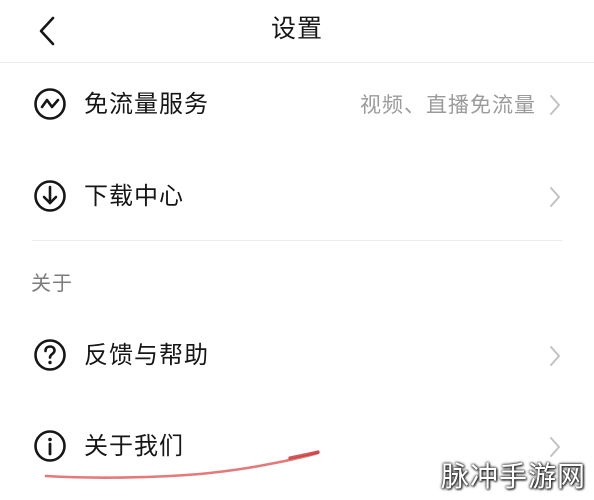 This screenshot has height=500, width=594. What do you see at coordinates (134, 196) in the screenshot?
I see `settings-item-label: 下载中心` at bounding box center [134, 196].